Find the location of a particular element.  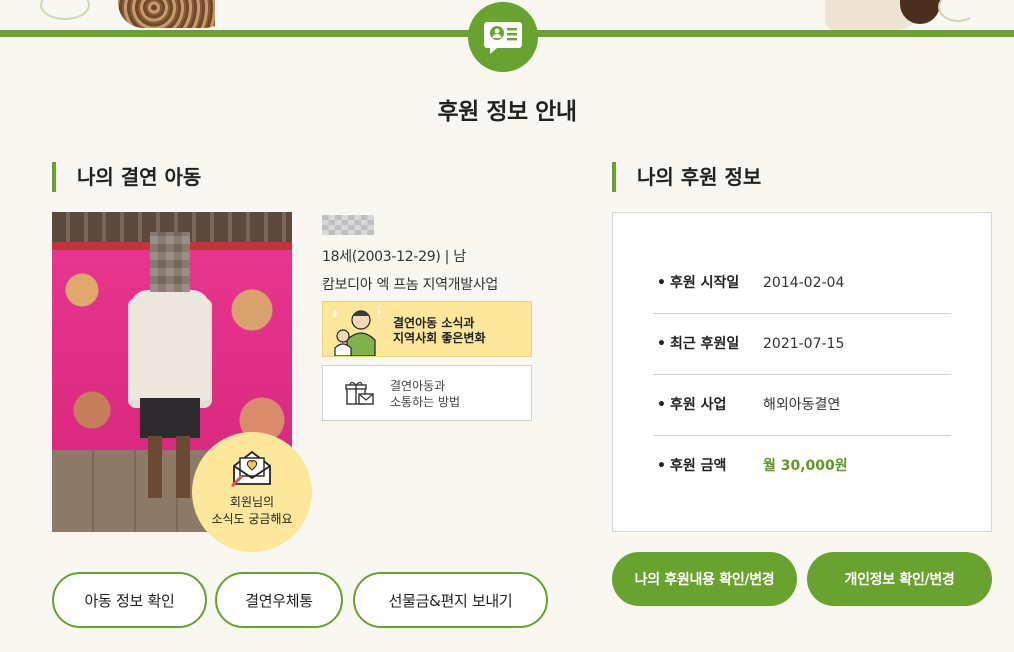

news-bubble-line2: 소식도 궁금해요 is located at coordinates (252, 519).